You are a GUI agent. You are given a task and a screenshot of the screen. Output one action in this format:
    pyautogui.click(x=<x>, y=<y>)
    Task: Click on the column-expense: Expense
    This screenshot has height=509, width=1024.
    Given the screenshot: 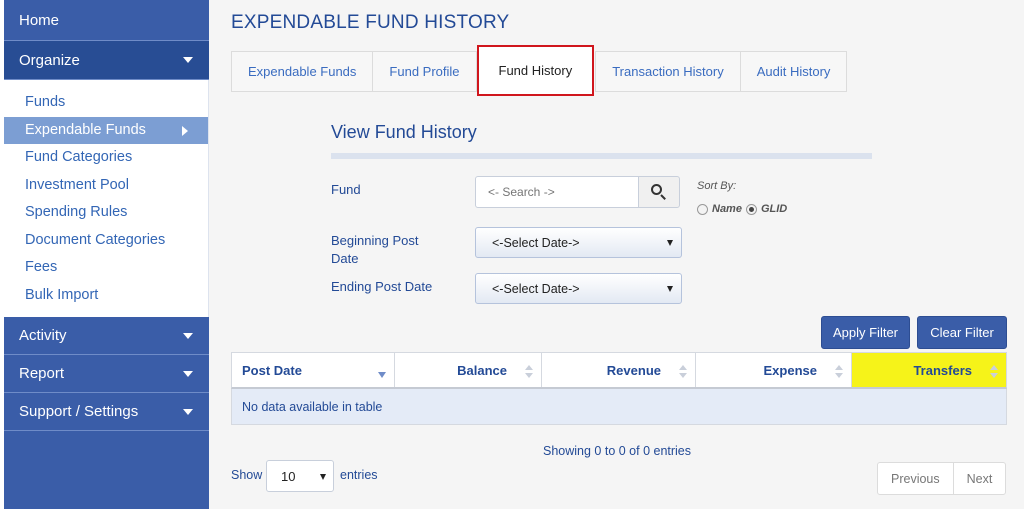 What is the action you would take?
    pyautogui.click(x=774, y=370)
    